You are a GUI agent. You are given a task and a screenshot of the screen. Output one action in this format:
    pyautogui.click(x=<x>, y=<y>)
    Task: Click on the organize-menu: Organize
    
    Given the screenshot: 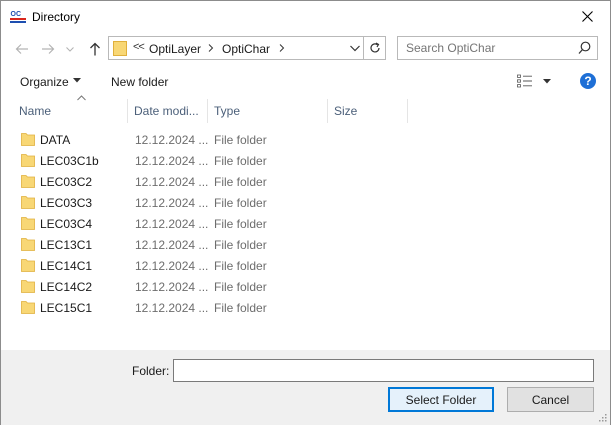 What is the action you would take?
    pyautogui.click(x=44, y=82)
    